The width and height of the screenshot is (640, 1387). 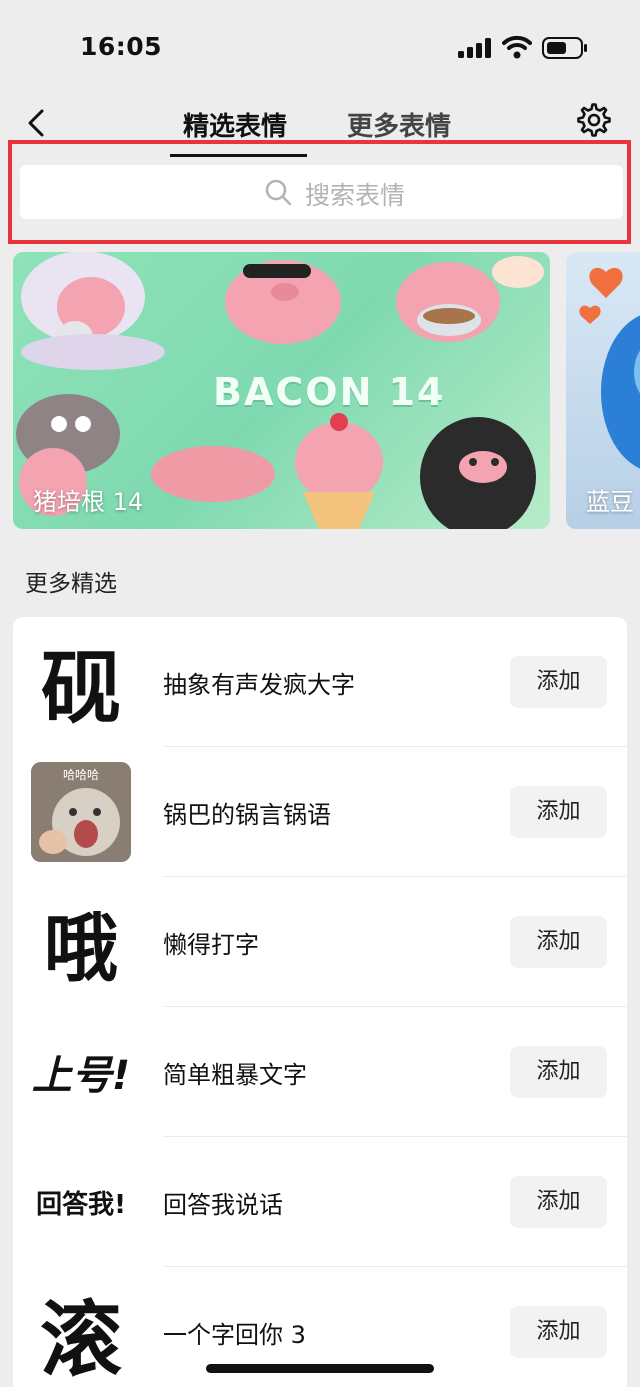 I want to click on sticker-thumbnail: 哦, so click(x=81, y=942).